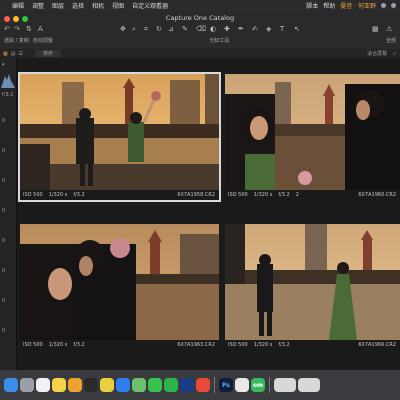 This screenshot has height=400, width=400. What do you see at coordinates (13, 54) in the screenshot?
I see `filmstrip-icon: ▤` at bounding box center [13, 54].